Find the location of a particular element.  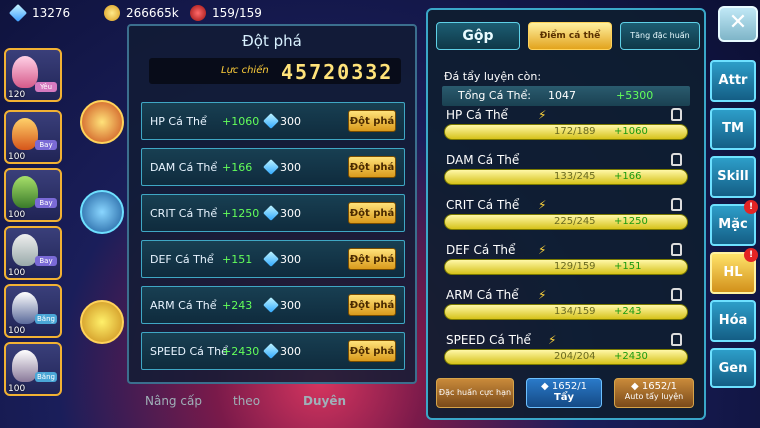

wash-stone-icon: ◆ is located at coordinates (636, 386).